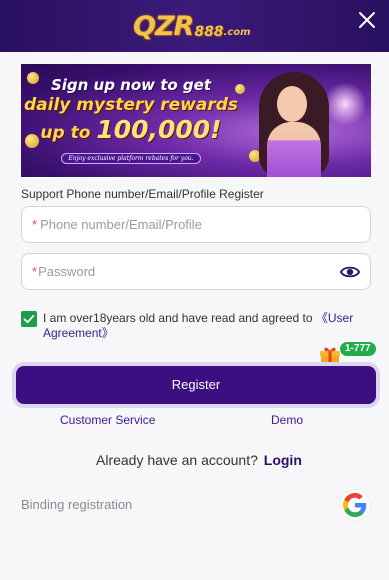 This screenshot has height=580, width=389. What do you see at coordinates (283, 460) in the screenshot?
I see `login-link: Login` at bounding box center [283, 460].